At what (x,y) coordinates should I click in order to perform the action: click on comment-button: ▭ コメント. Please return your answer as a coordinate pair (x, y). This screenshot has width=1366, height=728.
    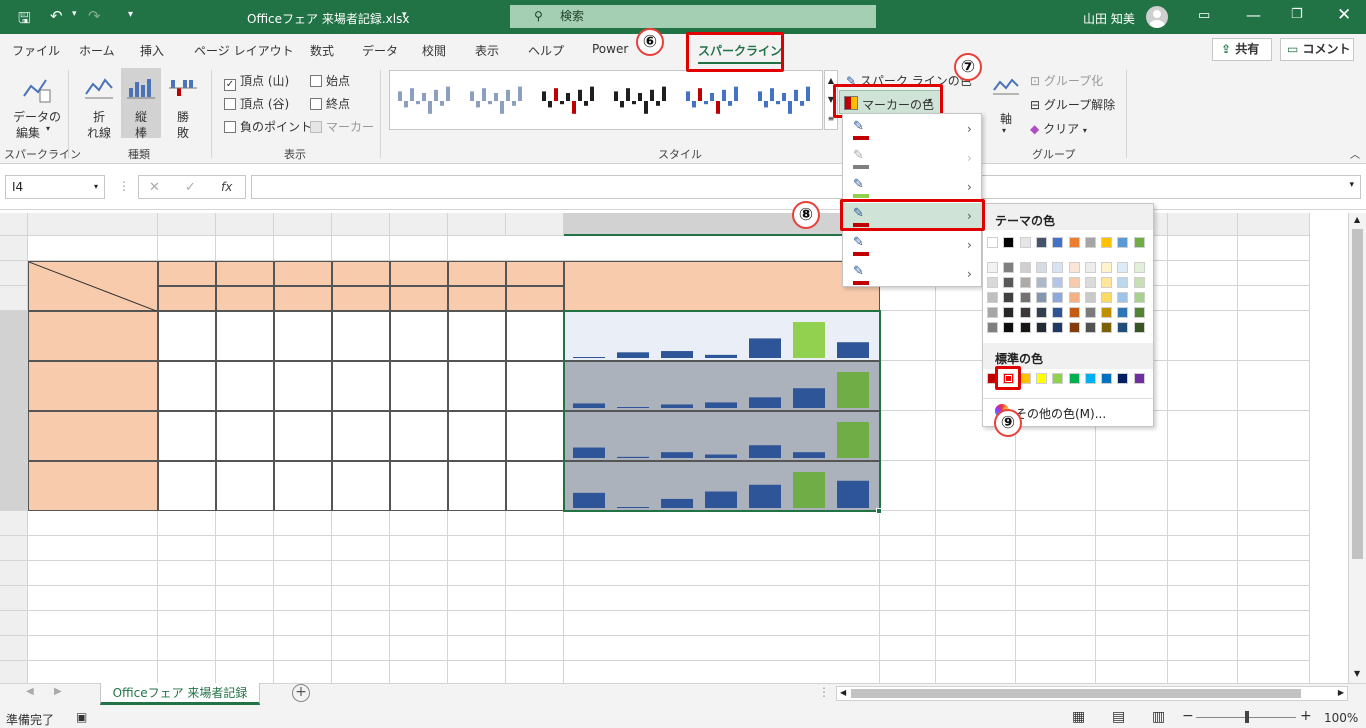
    Looking at the image, I should click on (1317, 49).